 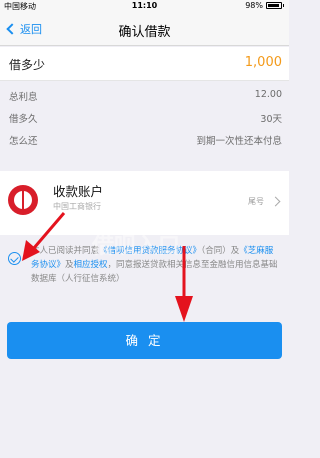 I want to click on arrow-to-button-head, so click(x=184, y=309).